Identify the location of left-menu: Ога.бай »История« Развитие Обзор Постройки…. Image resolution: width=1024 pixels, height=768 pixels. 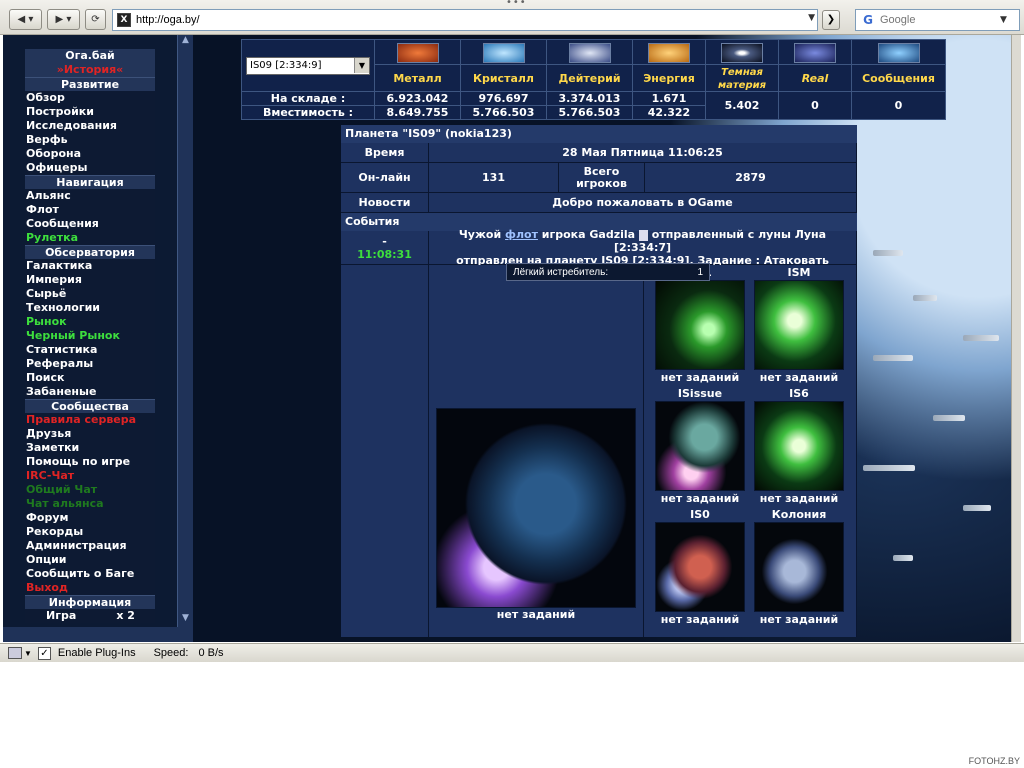
(90, 336).